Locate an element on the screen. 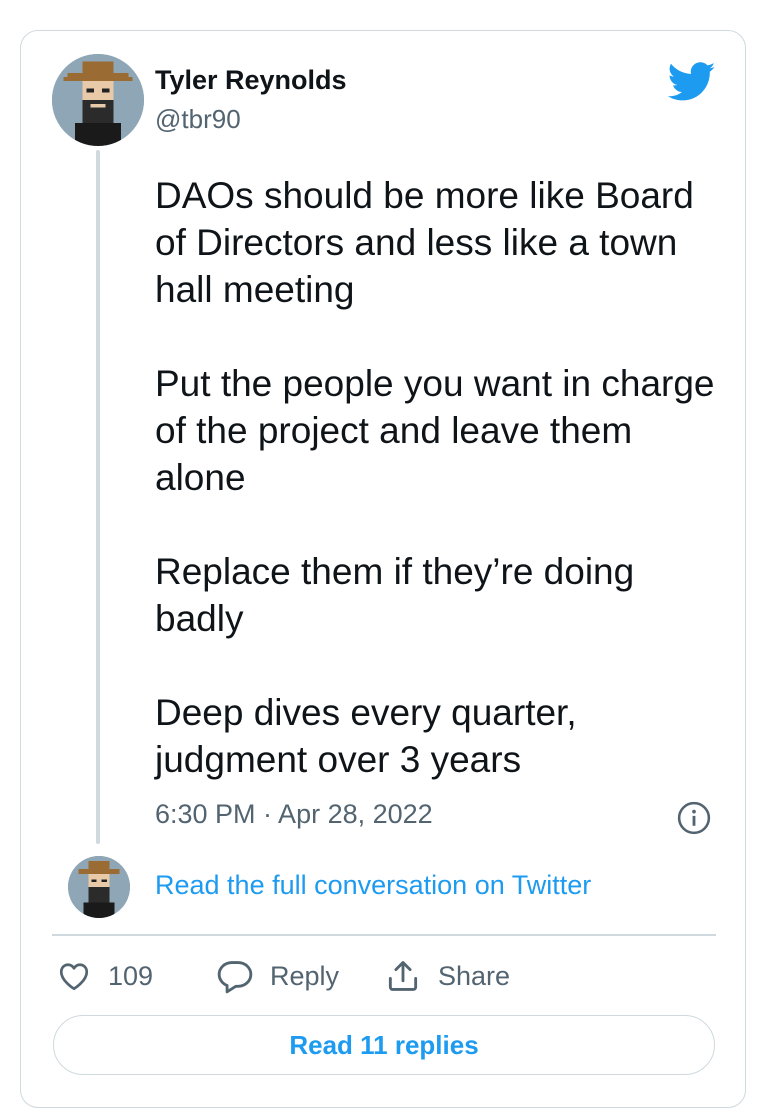 The image size is (768, 1114). share-label: Share is located at coordinates (474, 975).